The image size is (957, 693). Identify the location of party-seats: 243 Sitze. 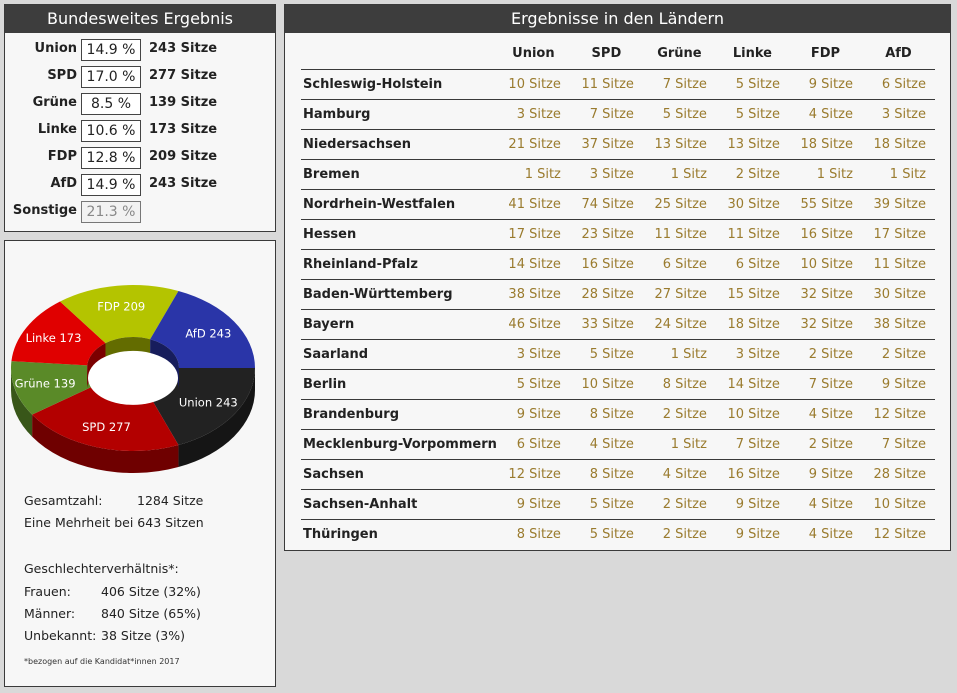
(183, 183).